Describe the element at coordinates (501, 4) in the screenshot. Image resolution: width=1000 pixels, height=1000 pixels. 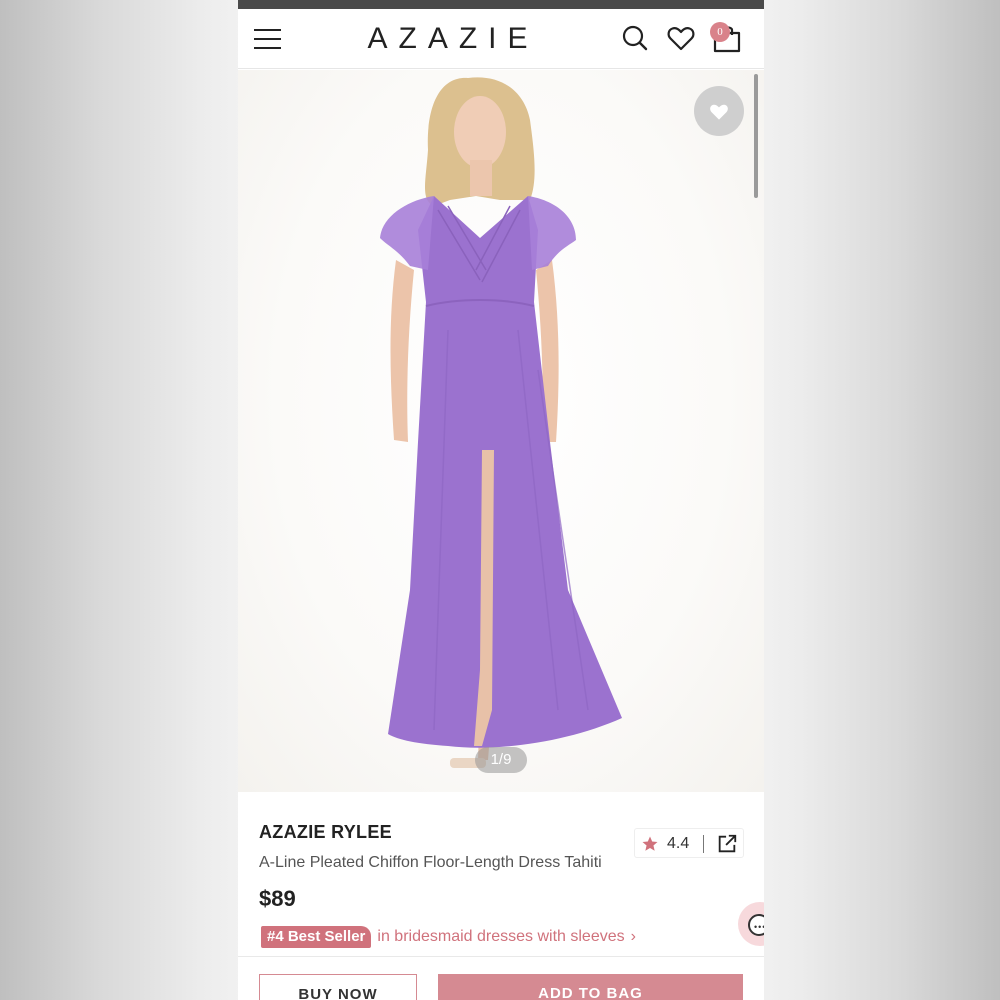
I see `status-bar` at that location.